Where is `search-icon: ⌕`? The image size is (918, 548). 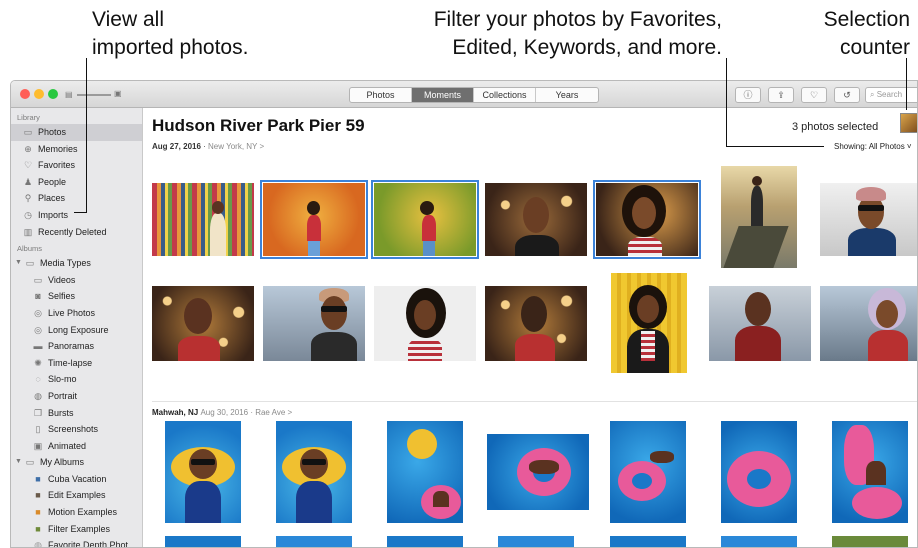 search-icon: ⌕ is located at coordinates (872, 94).